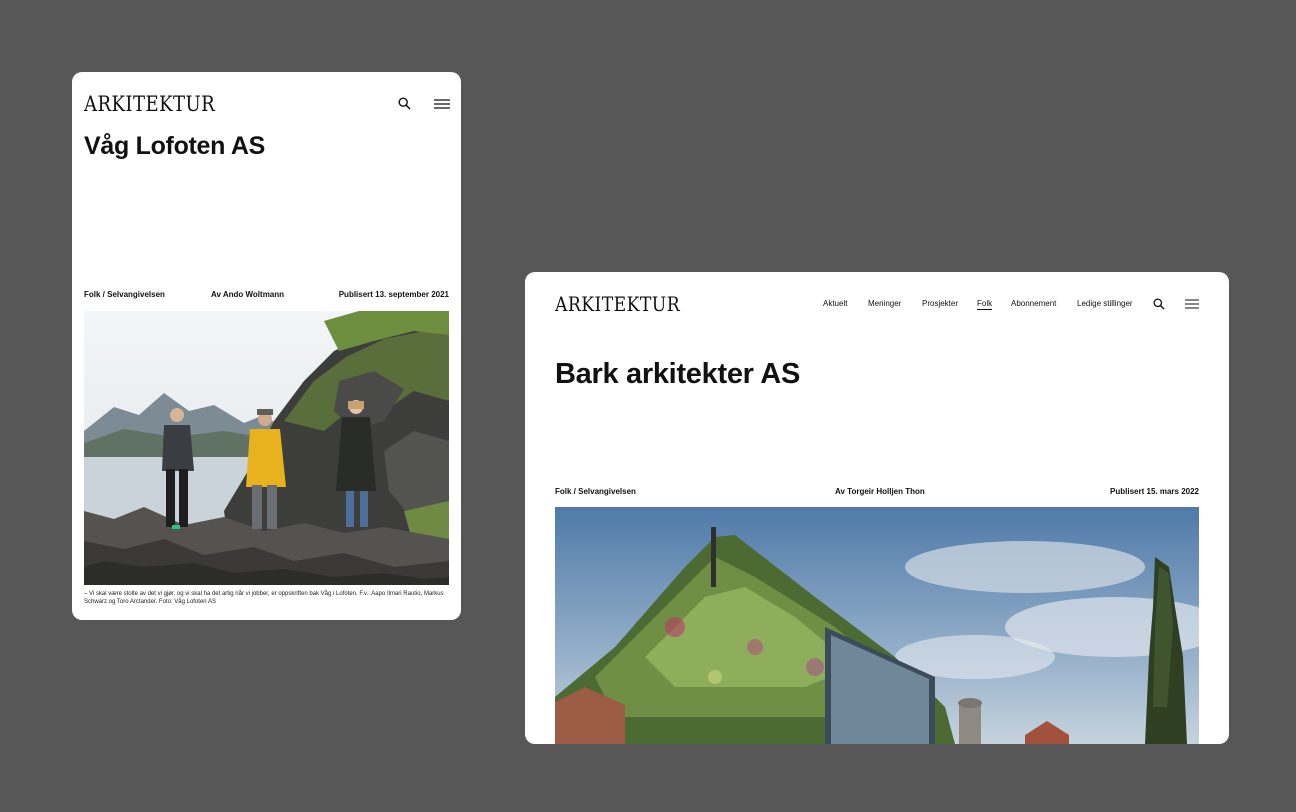  I want to click on publish-date: Publisert 15. mars 2022, so click(1154, 491).